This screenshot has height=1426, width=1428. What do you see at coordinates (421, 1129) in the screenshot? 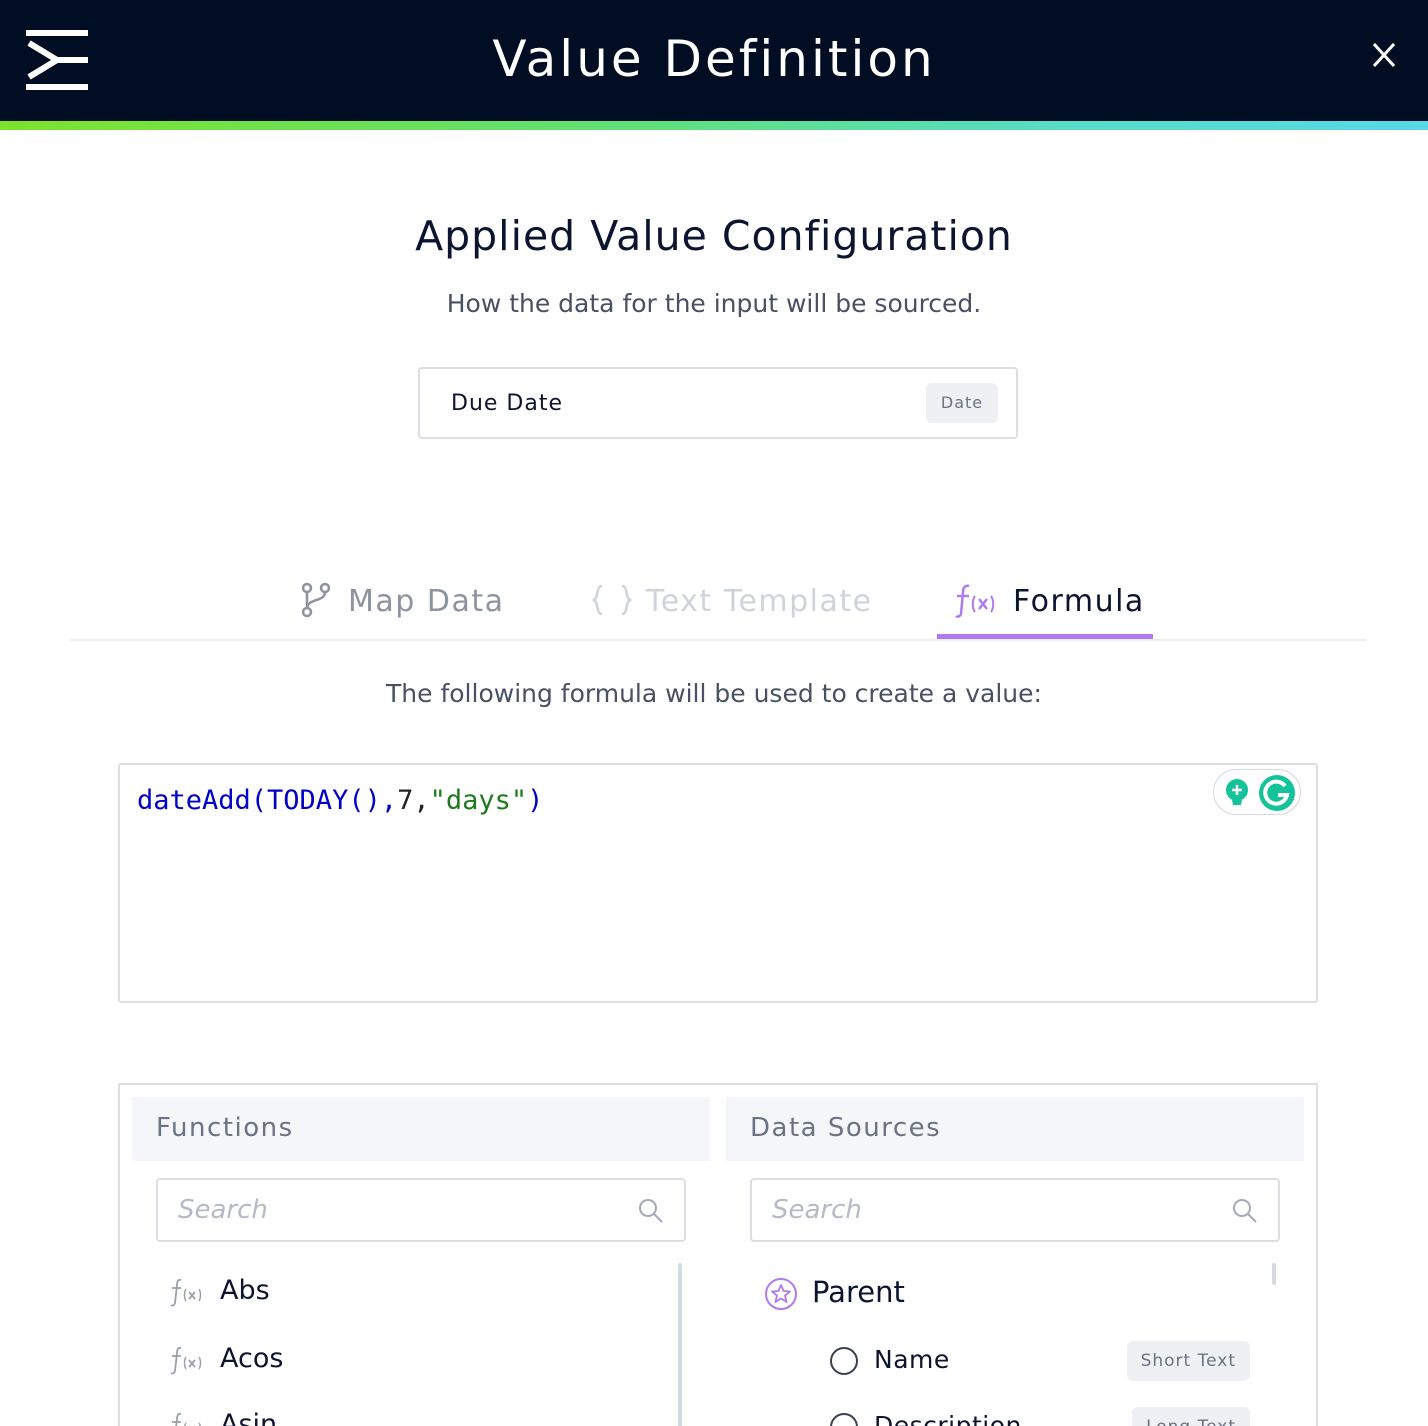
I see `functions-header: Functions` at bounding box center [421, 1129].